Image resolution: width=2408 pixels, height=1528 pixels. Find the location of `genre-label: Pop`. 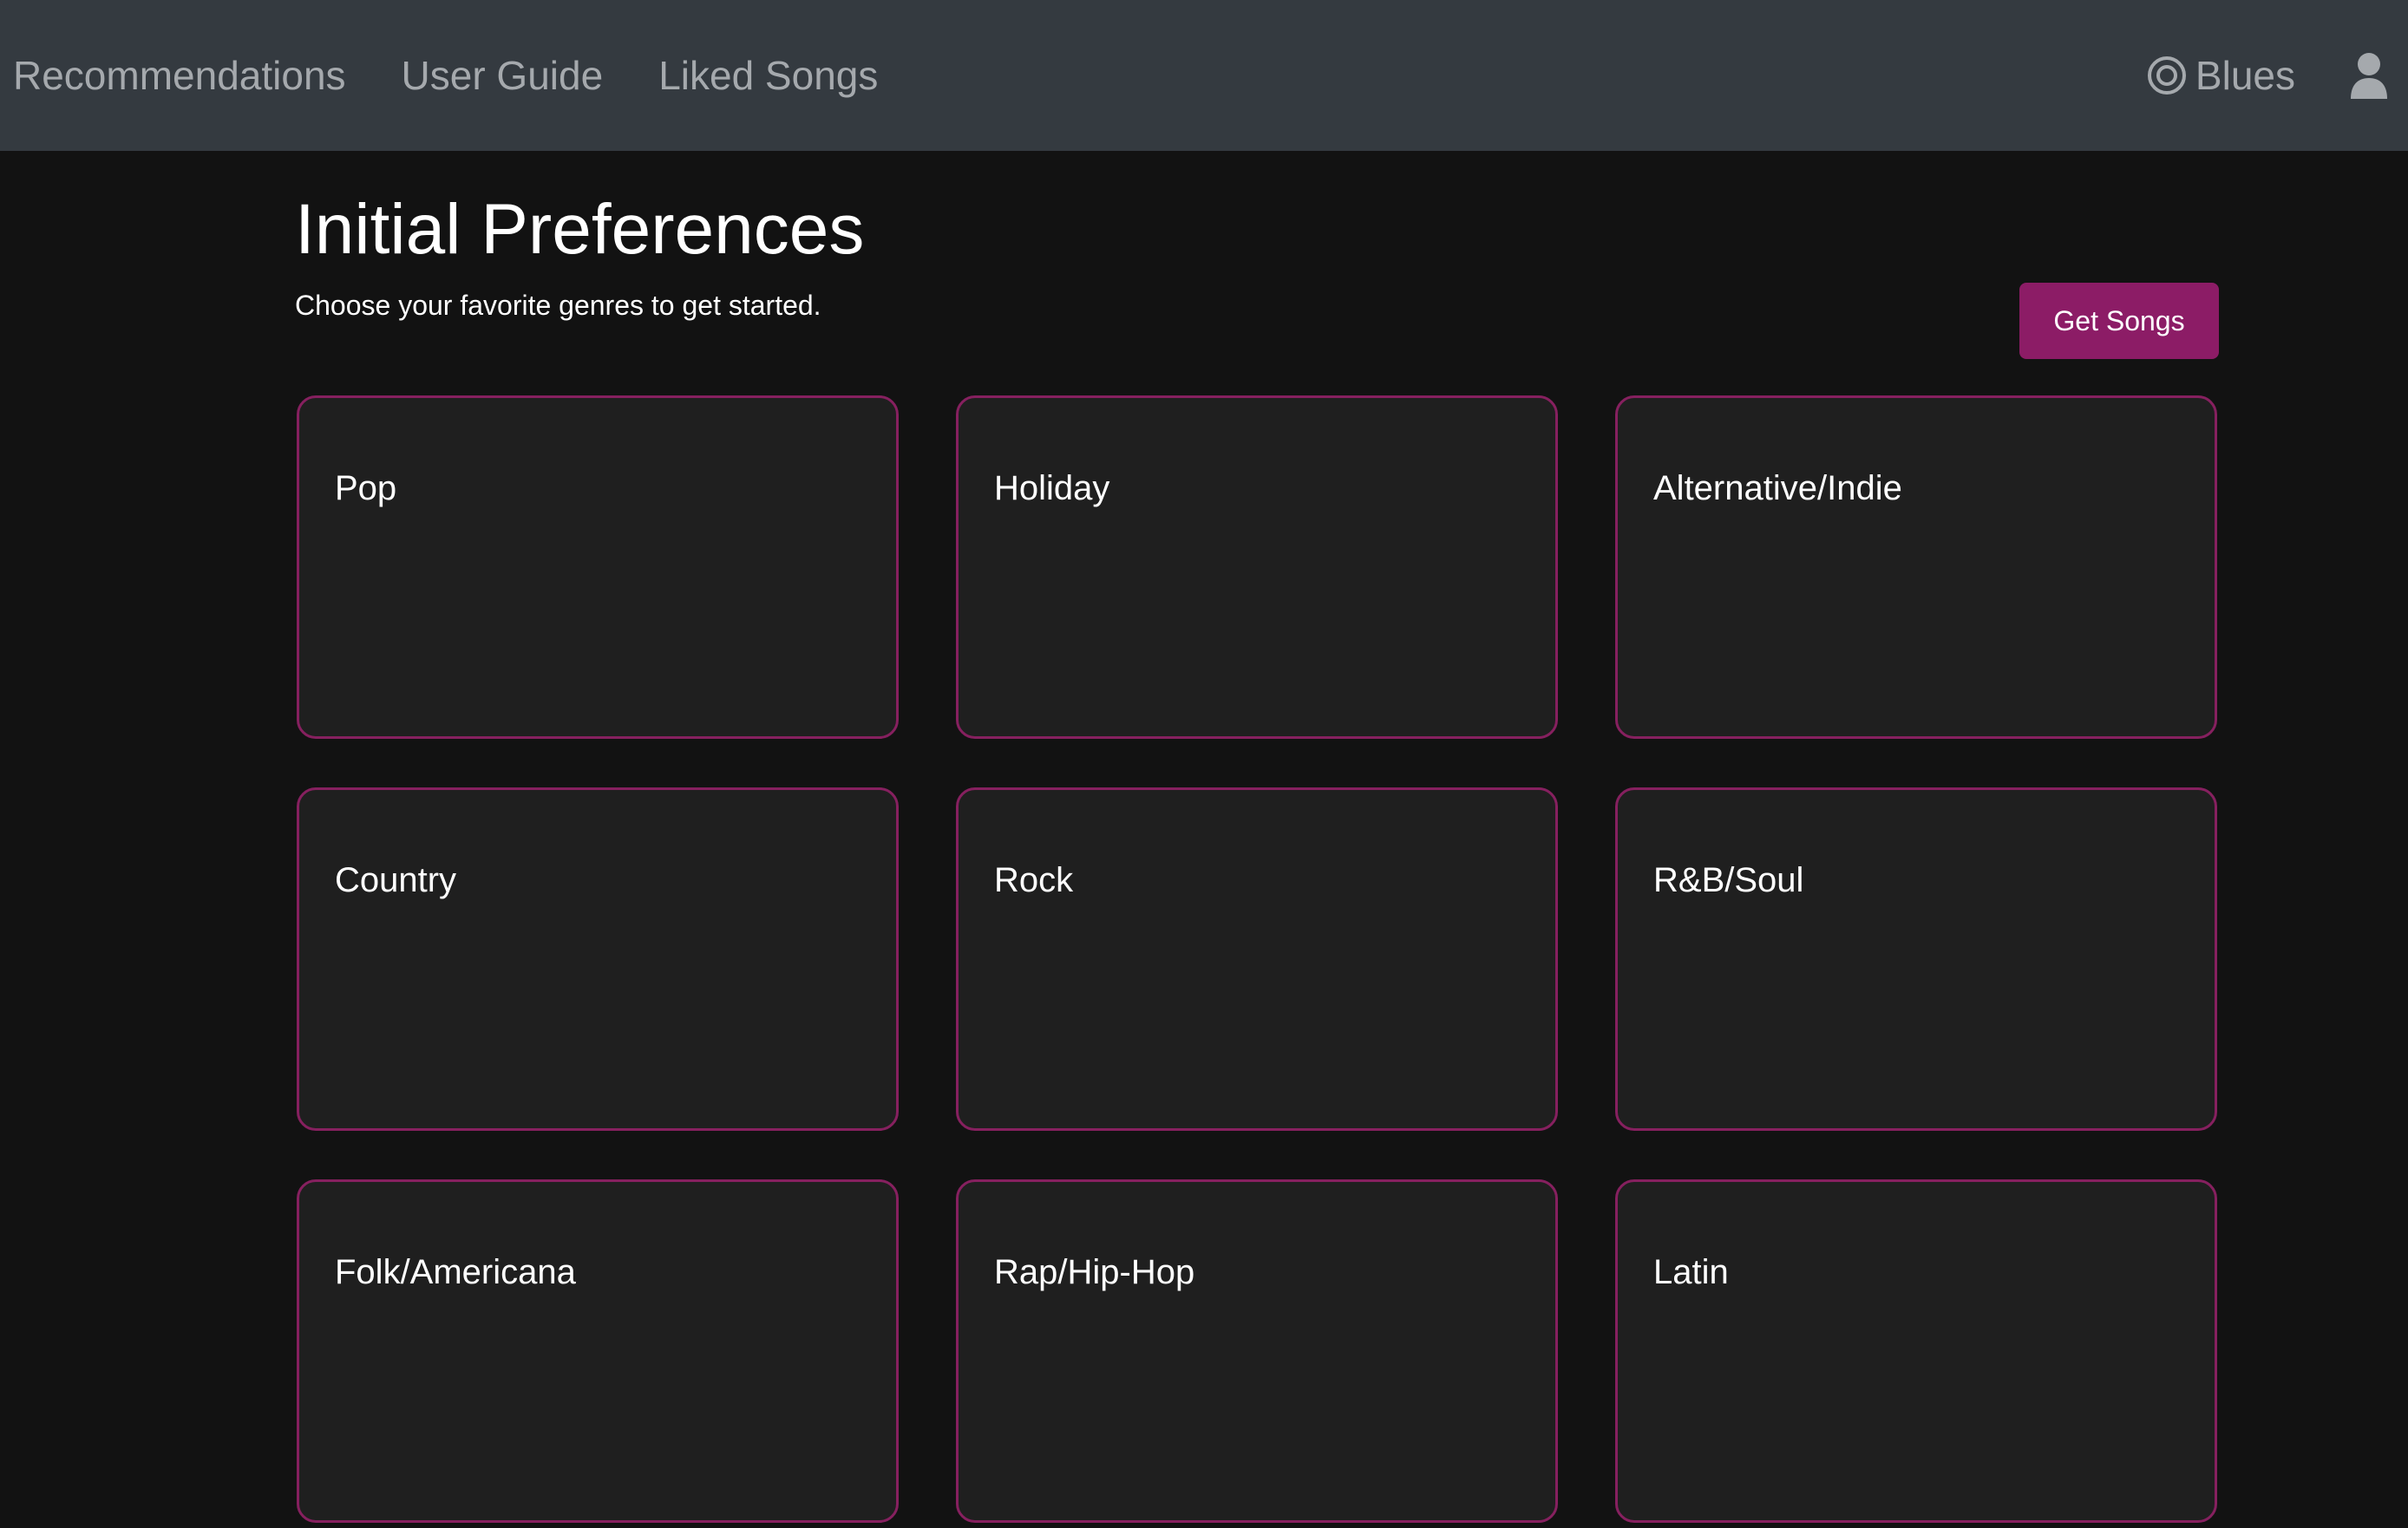

genre-label: Pop is located at coordinates (366, 488).